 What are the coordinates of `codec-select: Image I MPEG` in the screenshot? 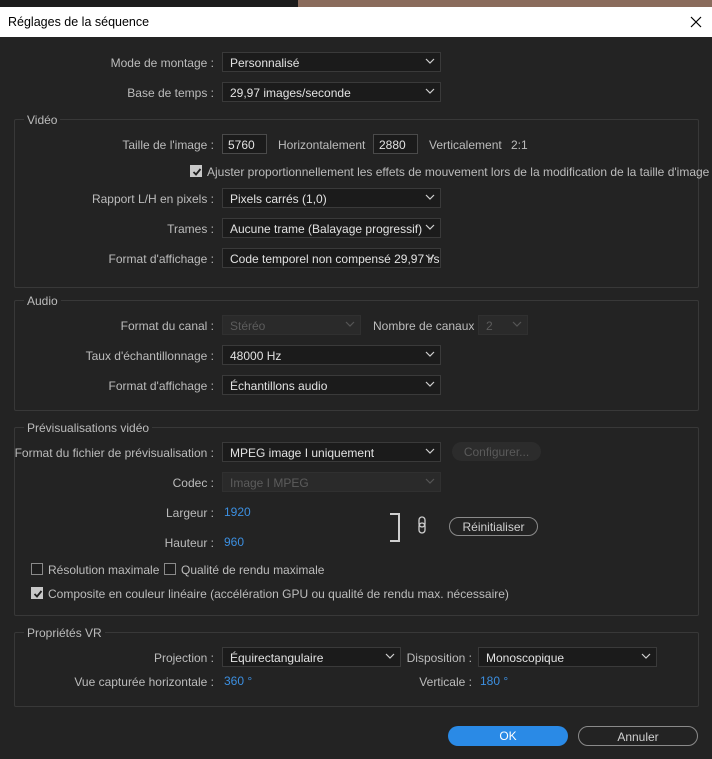 It's located at (331, 482).